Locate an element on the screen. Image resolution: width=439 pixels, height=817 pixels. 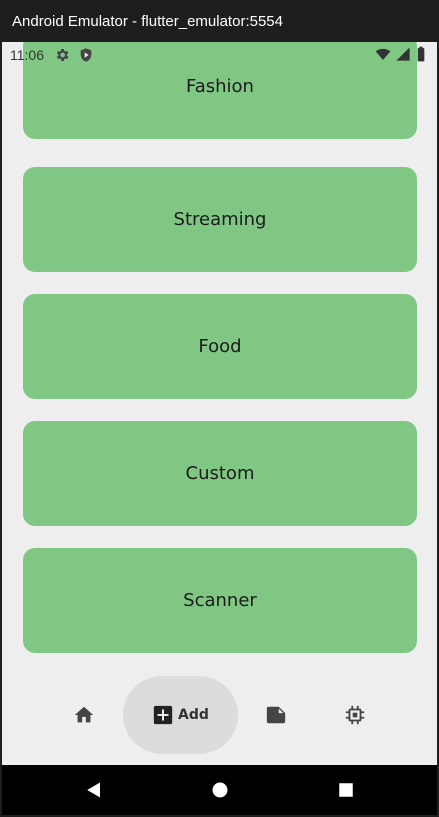
nav-chip-button is located at coordinates (355, 715).